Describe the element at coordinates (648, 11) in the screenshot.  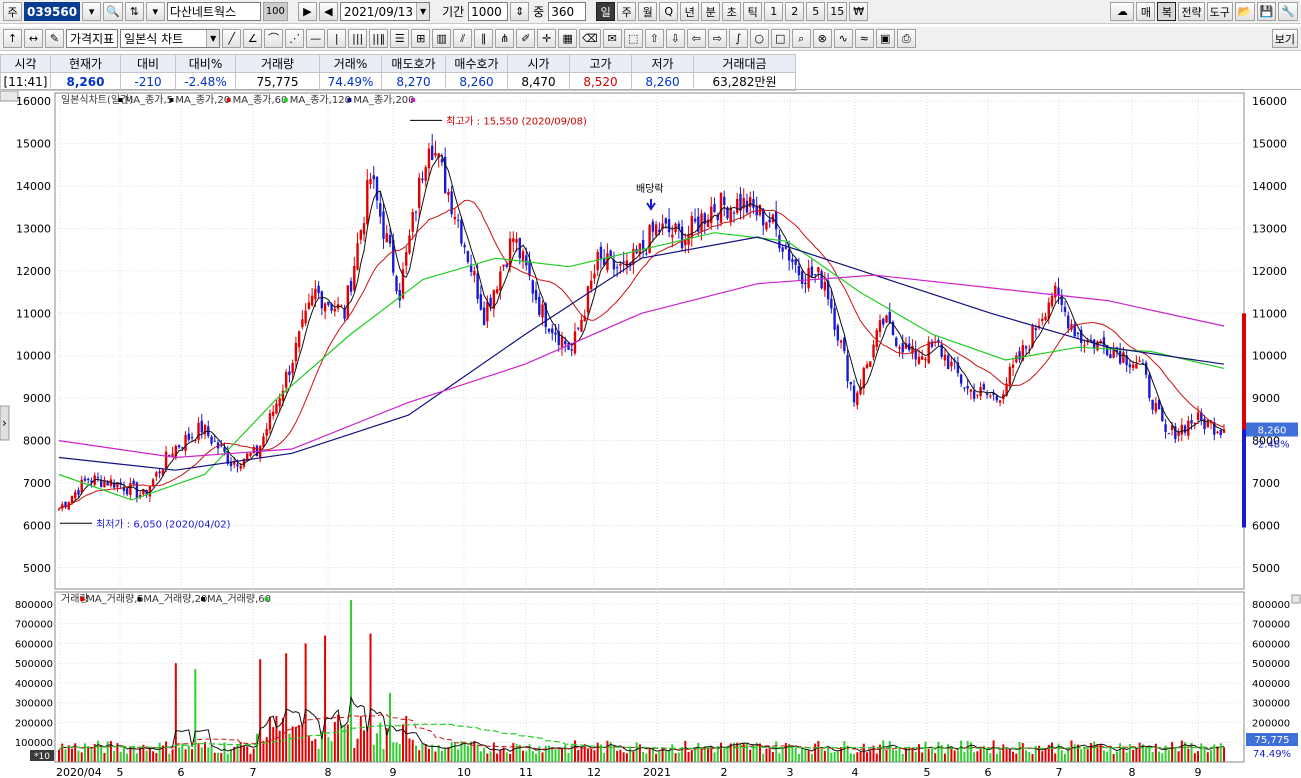
I see `period-month-button: 월` at that location.